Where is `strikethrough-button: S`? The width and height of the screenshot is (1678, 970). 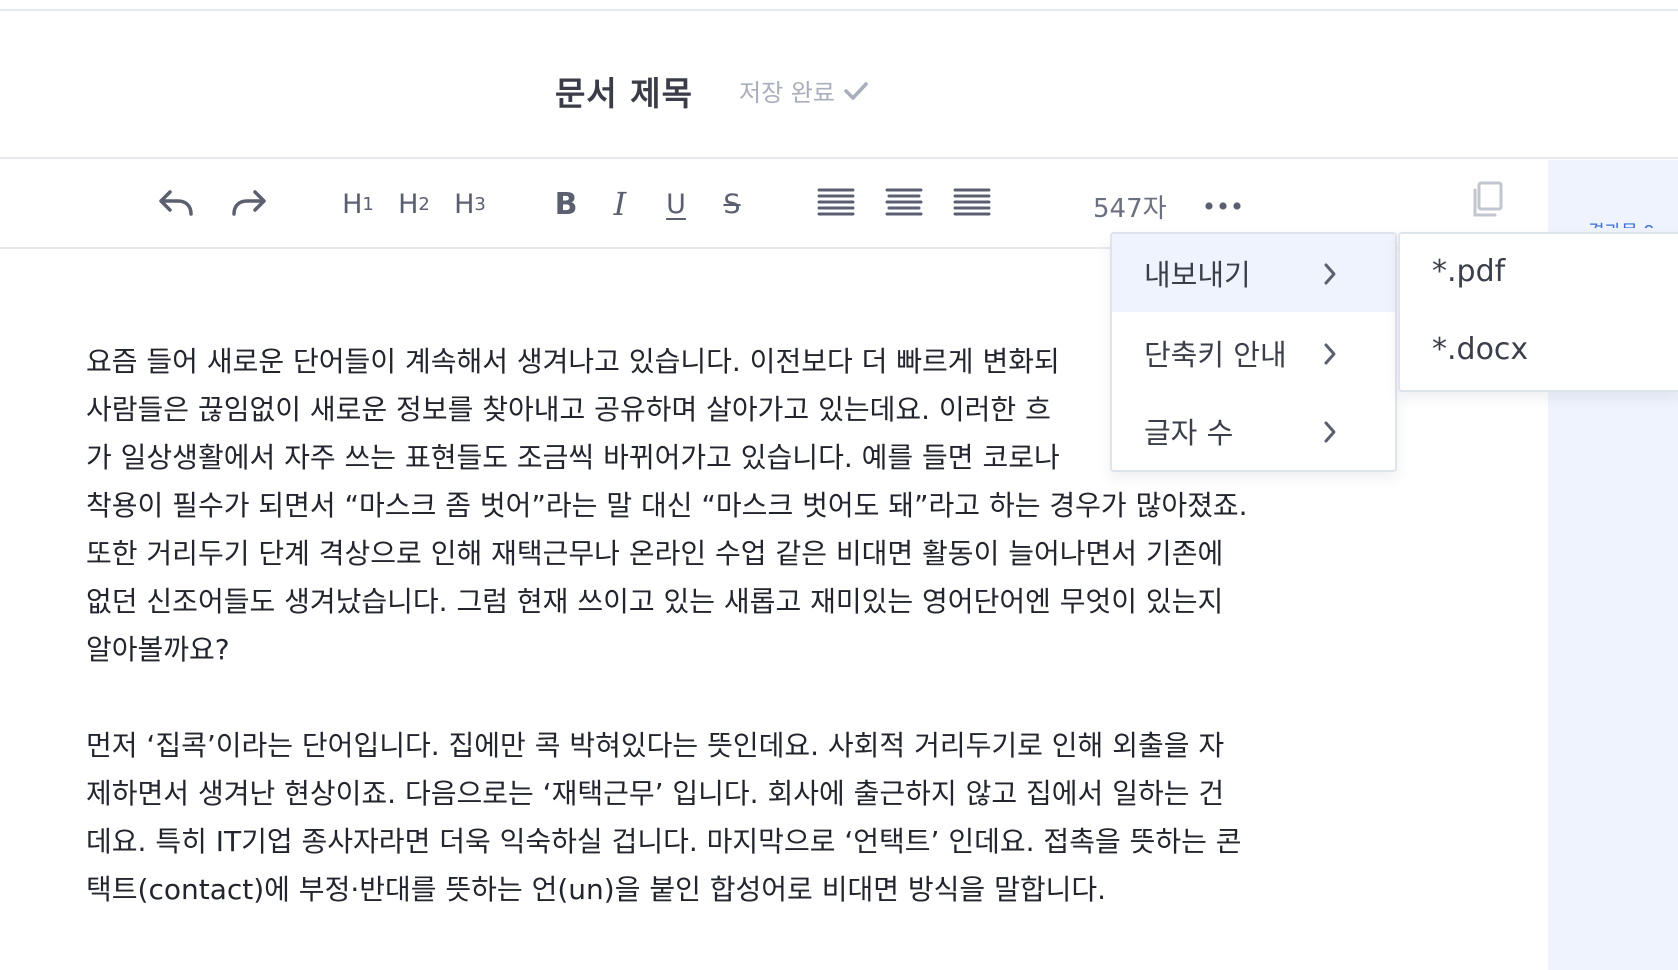
strikethrough-button: S is located at coordinates (732, 204).